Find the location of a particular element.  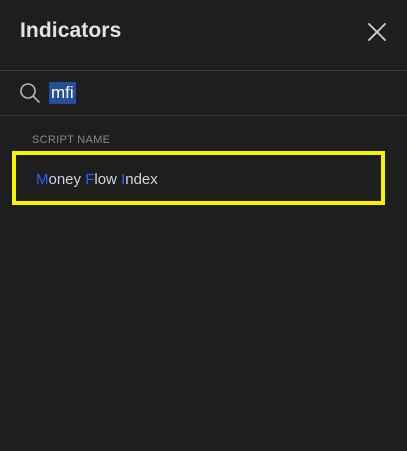

search-input is located at coordinates (218, 93).